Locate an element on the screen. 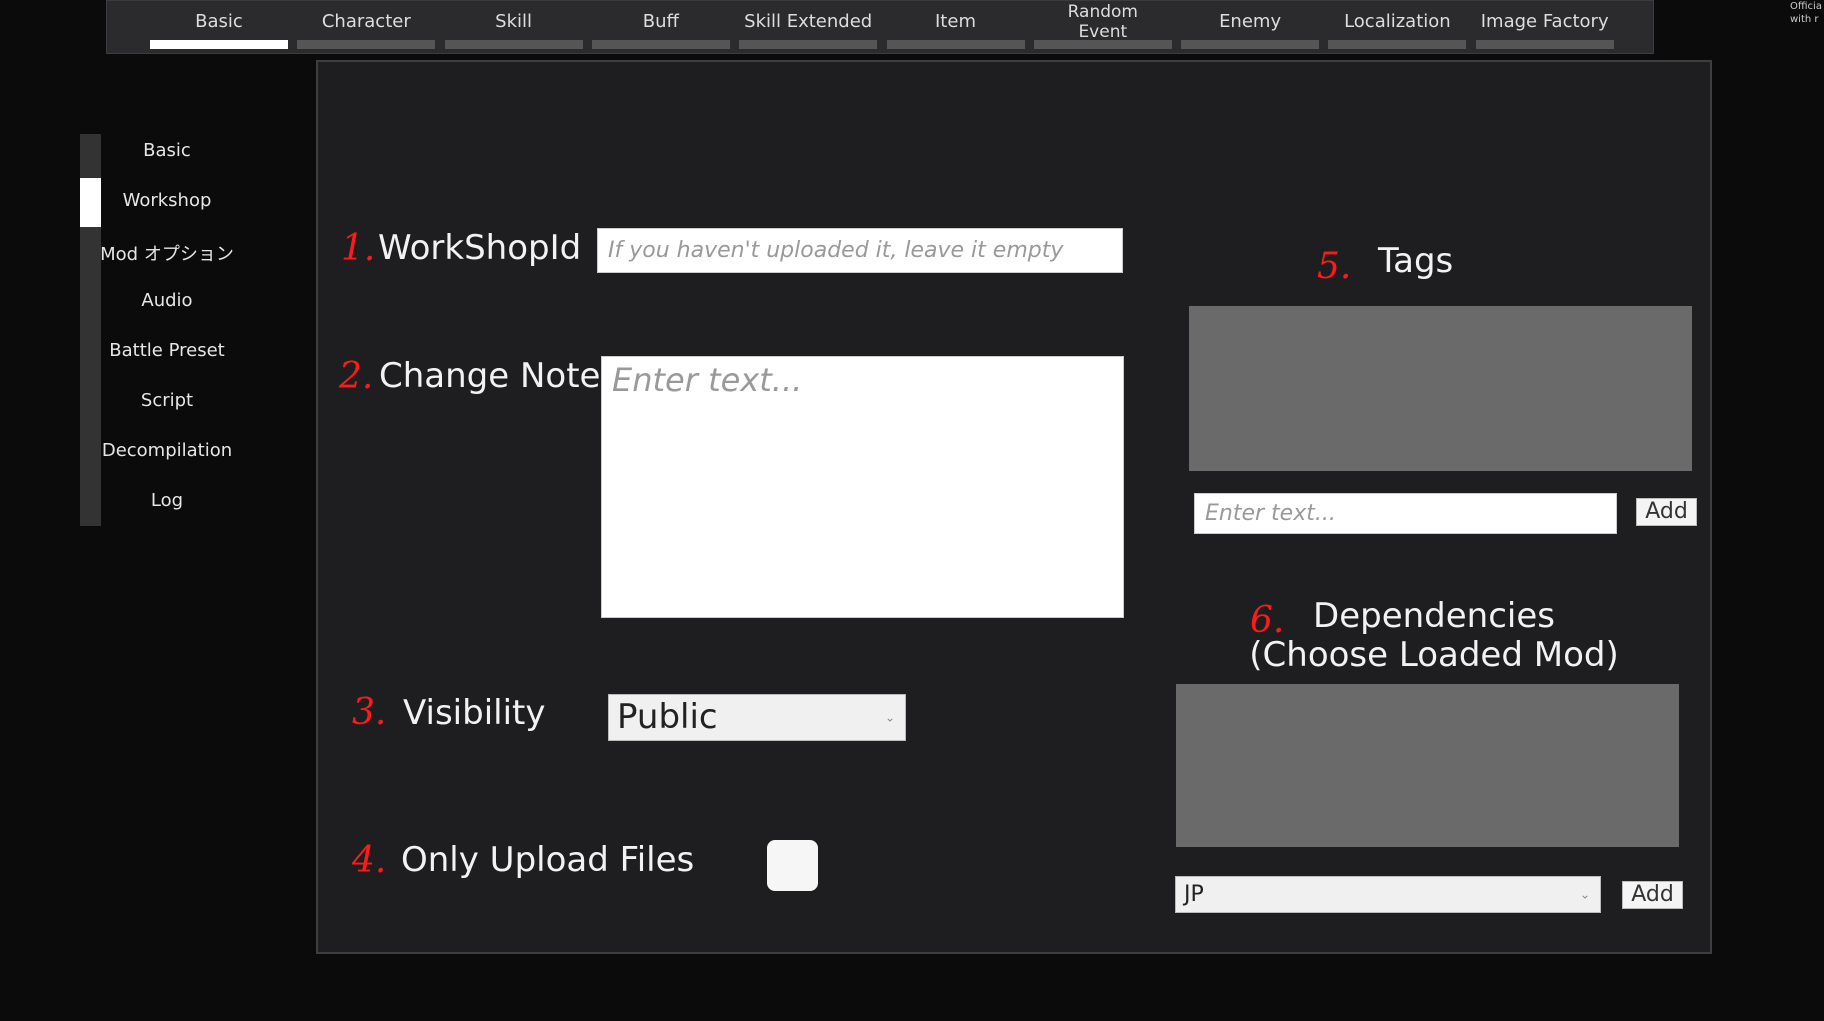 This screenshot has height=1021, width=1824. dependency-value: JP is located at coordinates (1194, 894).